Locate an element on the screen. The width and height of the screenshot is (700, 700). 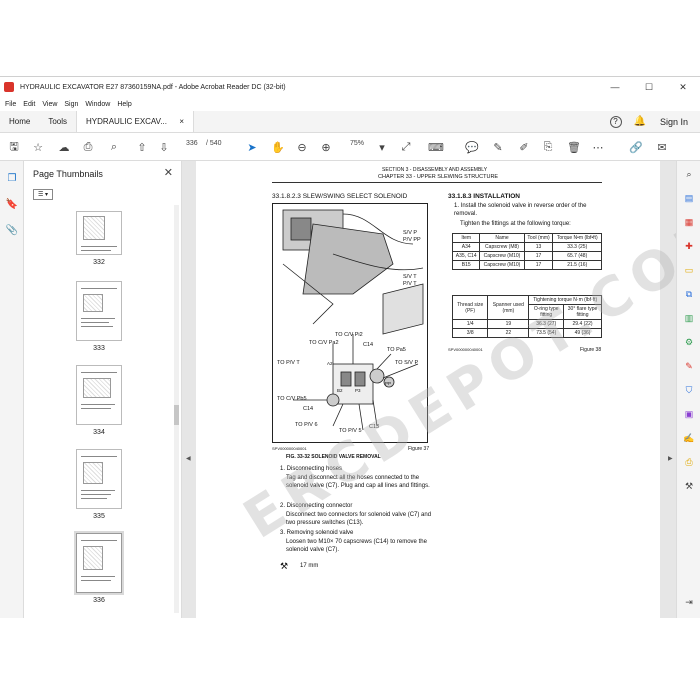
prepare-form-icon: ▣ is located at coordinates (689, 414).